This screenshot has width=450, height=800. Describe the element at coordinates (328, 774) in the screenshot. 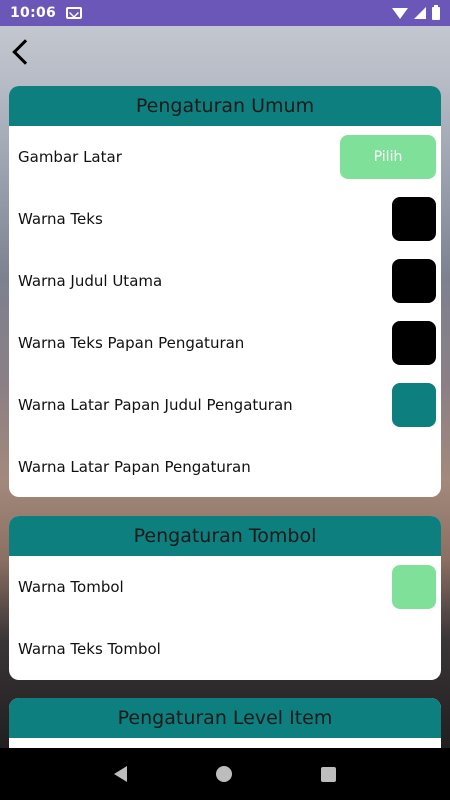

I see `nav-recent-apps-icon` at that location.